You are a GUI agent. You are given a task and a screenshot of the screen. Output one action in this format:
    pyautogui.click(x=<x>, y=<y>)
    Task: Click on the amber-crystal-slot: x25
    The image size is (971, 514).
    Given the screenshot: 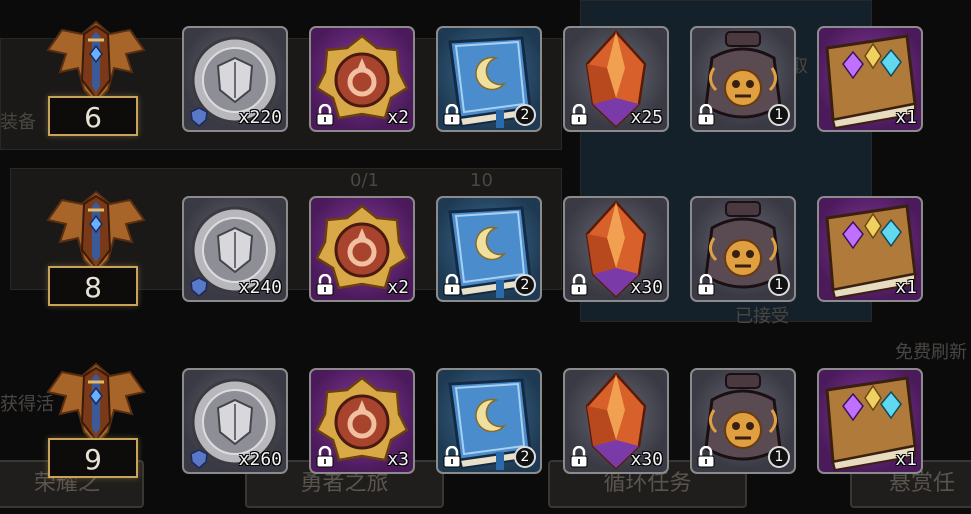 What is the action you would take?
    pyautogui.click(x=616, y=79)
    